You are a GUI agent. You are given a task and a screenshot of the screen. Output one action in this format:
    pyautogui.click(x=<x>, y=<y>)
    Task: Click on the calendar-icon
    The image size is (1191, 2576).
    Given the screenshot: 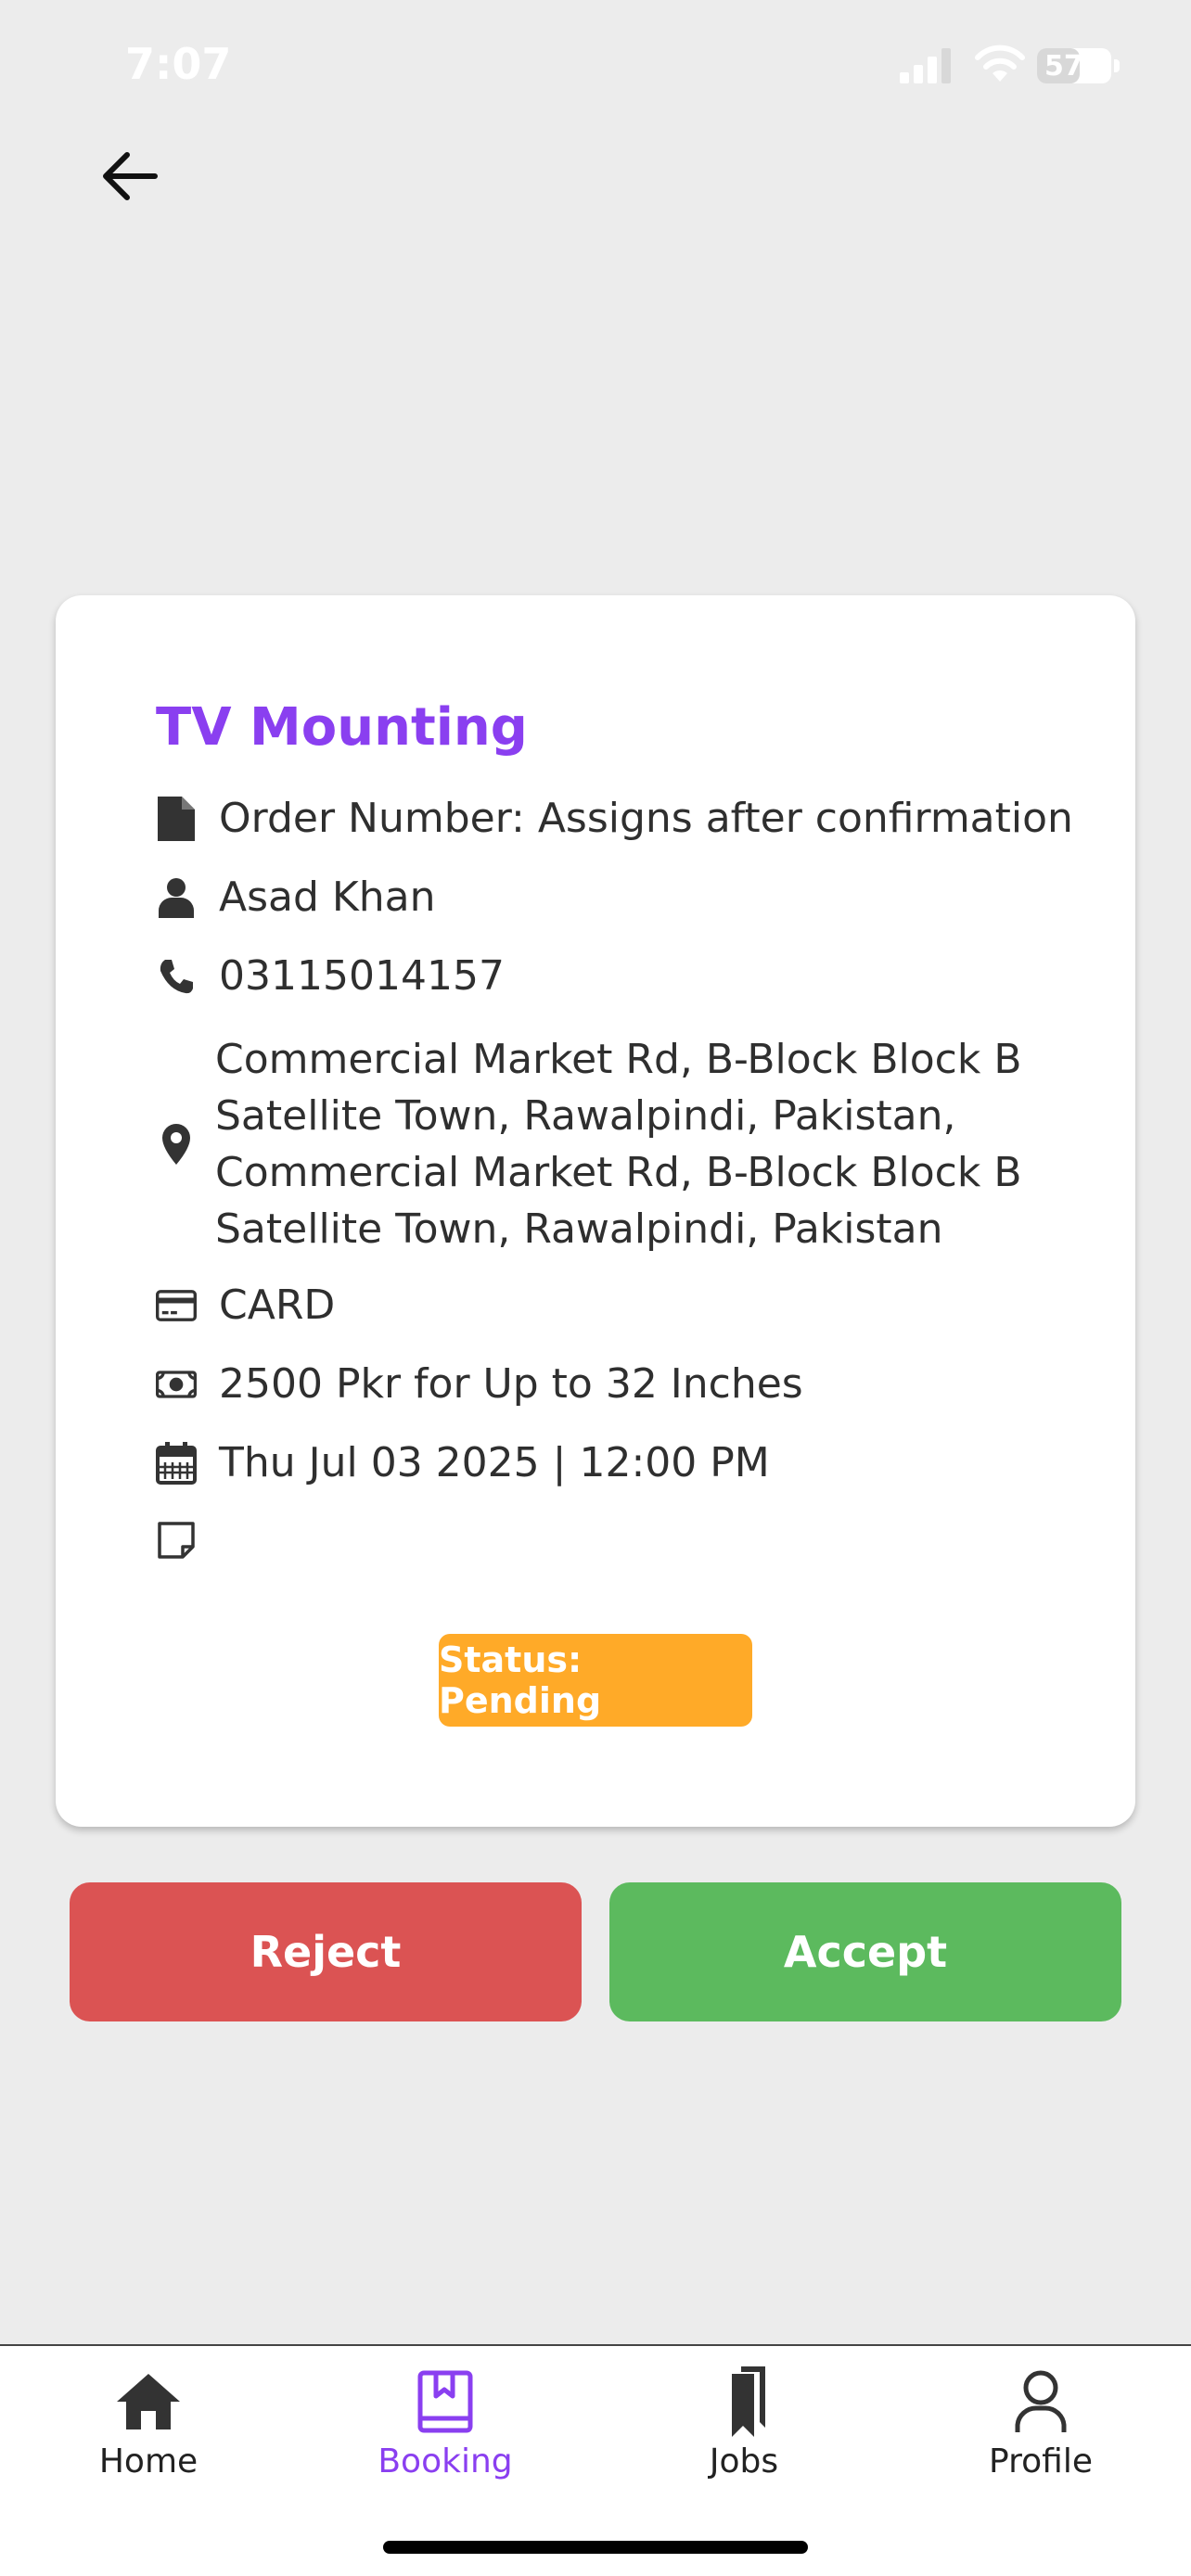 What is the action you would take?
    pyautogui.click(x=177, y=1464)
    